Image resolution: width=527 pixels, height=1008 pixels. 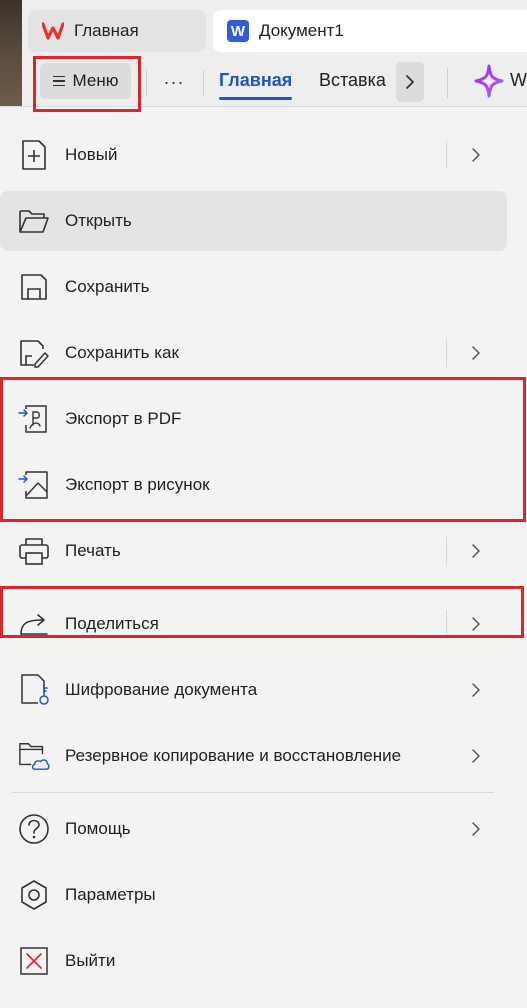 What do you see at coordinates (253, 287) in the screenshot?
I see `menu-item-save: Сохранить` at bounding box center [253, 287].